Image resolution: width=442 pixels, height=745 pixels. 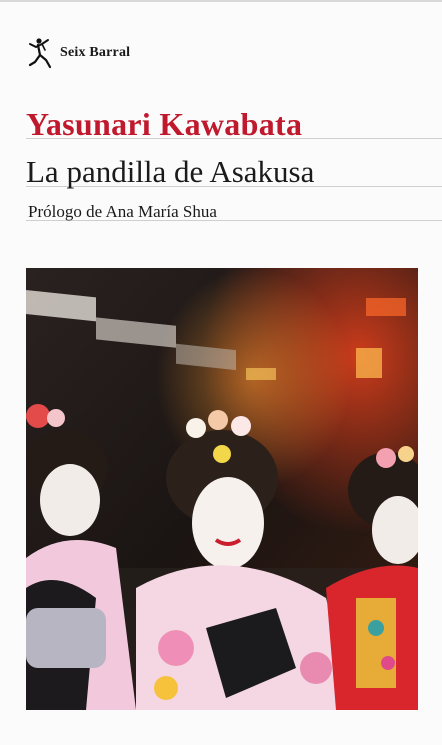 What do you see at coordinates (164, 124) in the screenshot?
I see `author-name: Yasunari Kawabata` at bounding box center [164, 124].